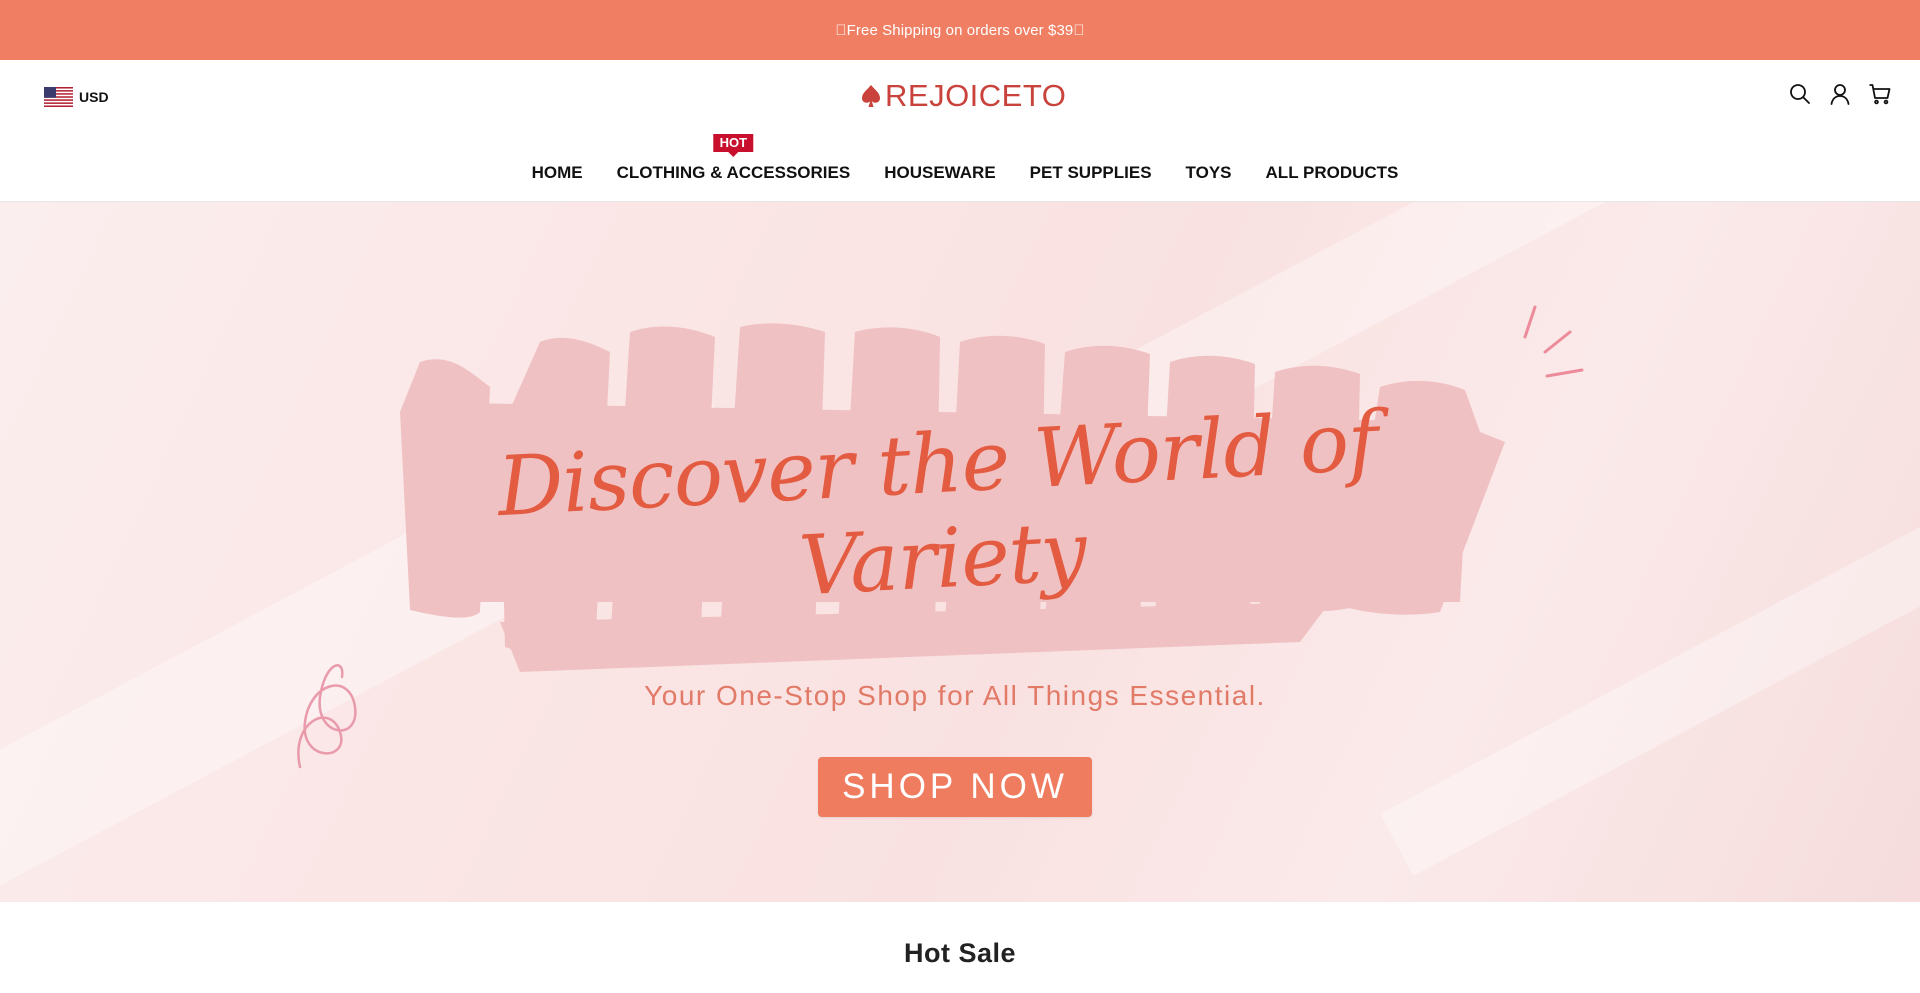 The image size is (1920, 993). Describe the element at coordinates (1880, 94) in the screenshot. I see `cart-icon` at that location.